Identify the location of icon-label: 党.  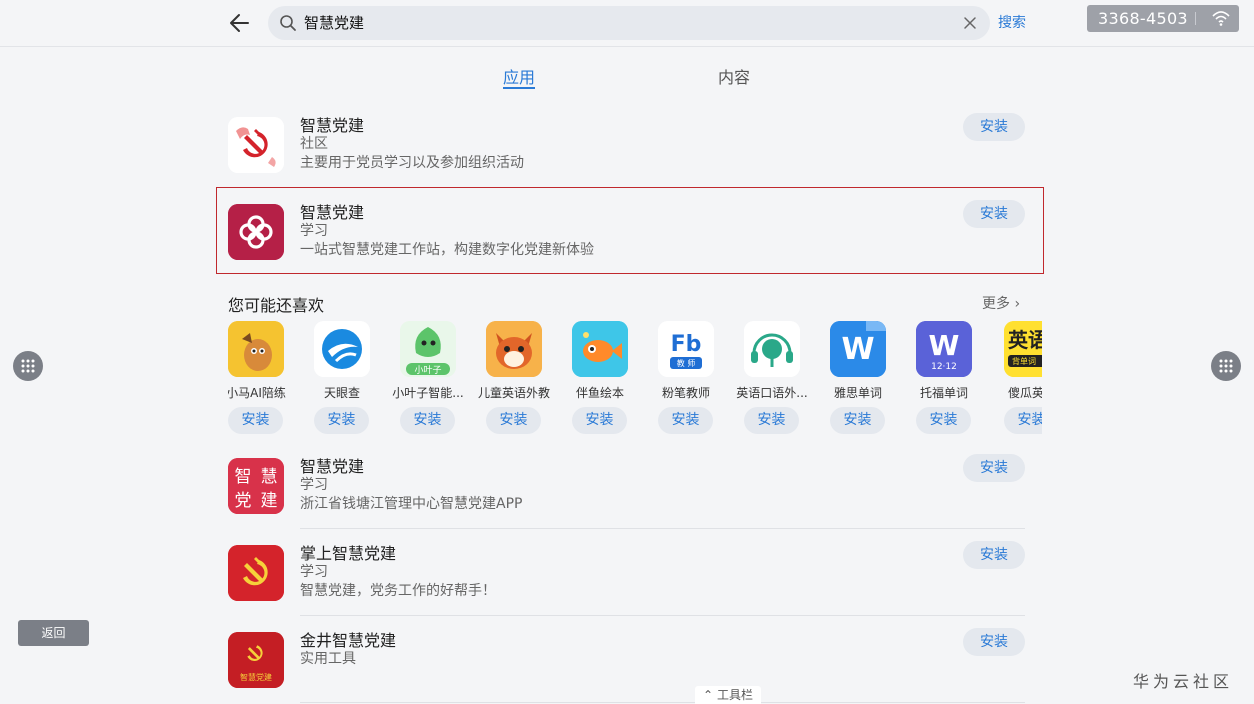
(243, 501).